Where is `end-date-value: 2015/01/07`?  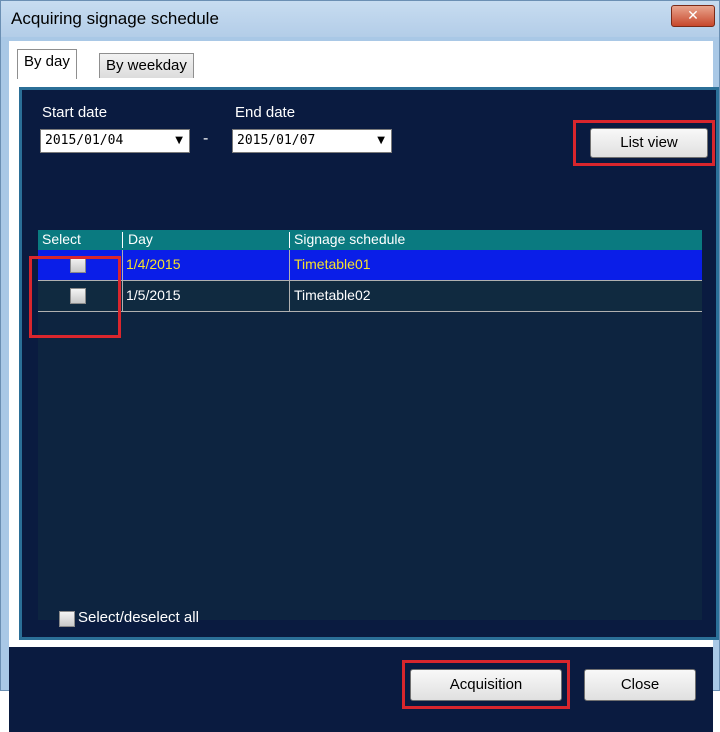
end-date-value: 2015/01/07 is located at coordinates (276, 140).